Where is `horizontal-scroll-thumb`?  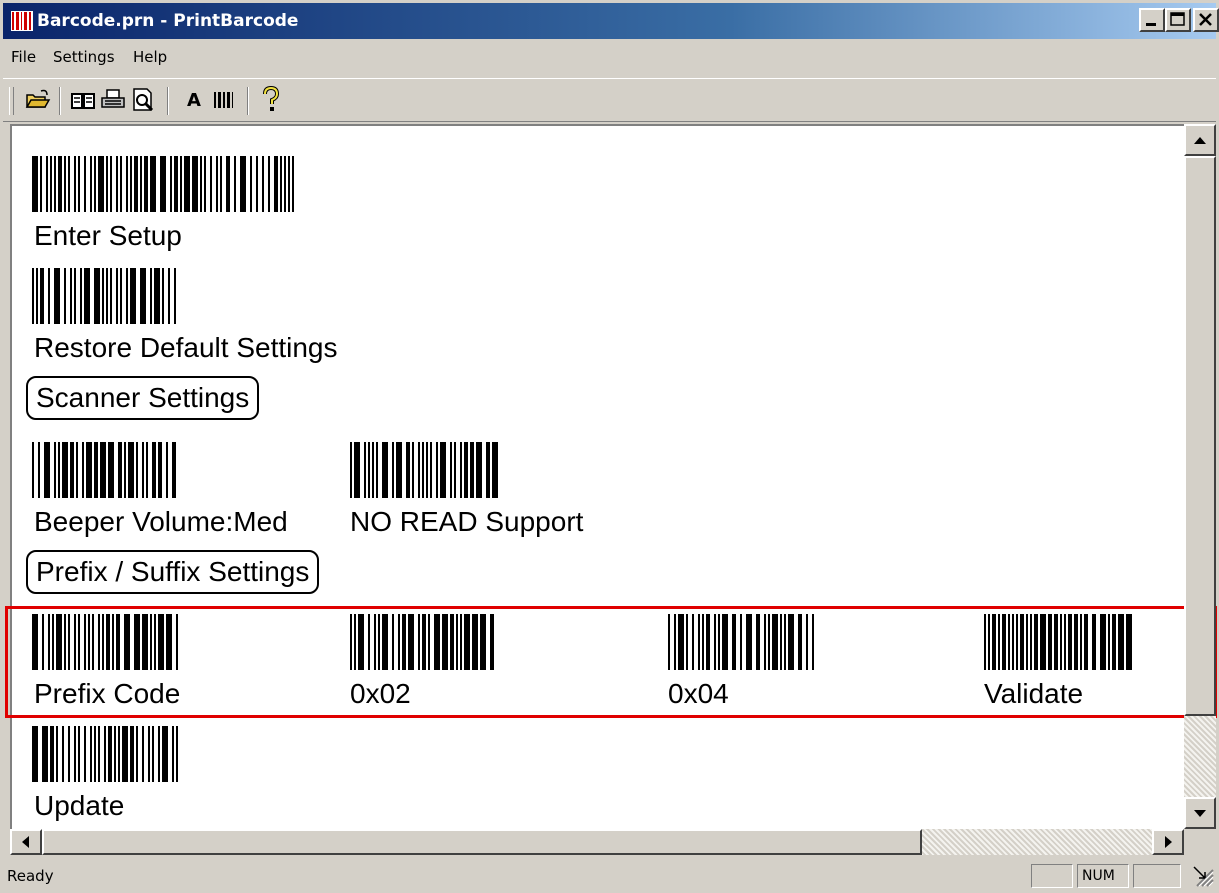
horizontal-scroll-thumb is located at coordinates (482, 842).